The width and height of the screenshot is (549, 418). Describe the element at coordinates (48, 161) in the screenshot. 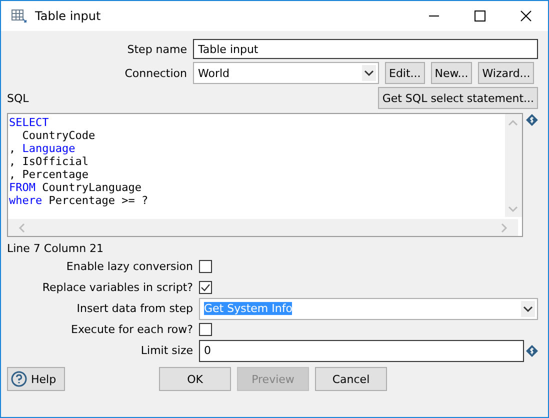

I see `code-line: , IsOfficial` at that location.